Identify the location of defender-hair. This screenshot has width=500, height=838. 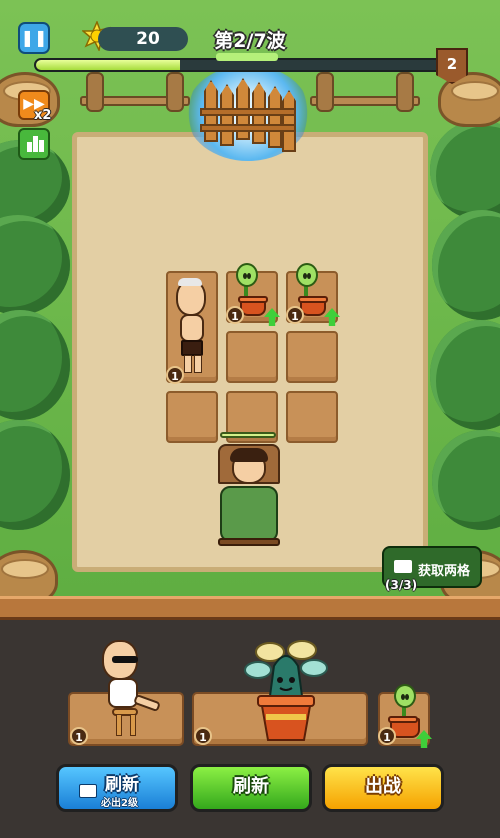
(190, 282).